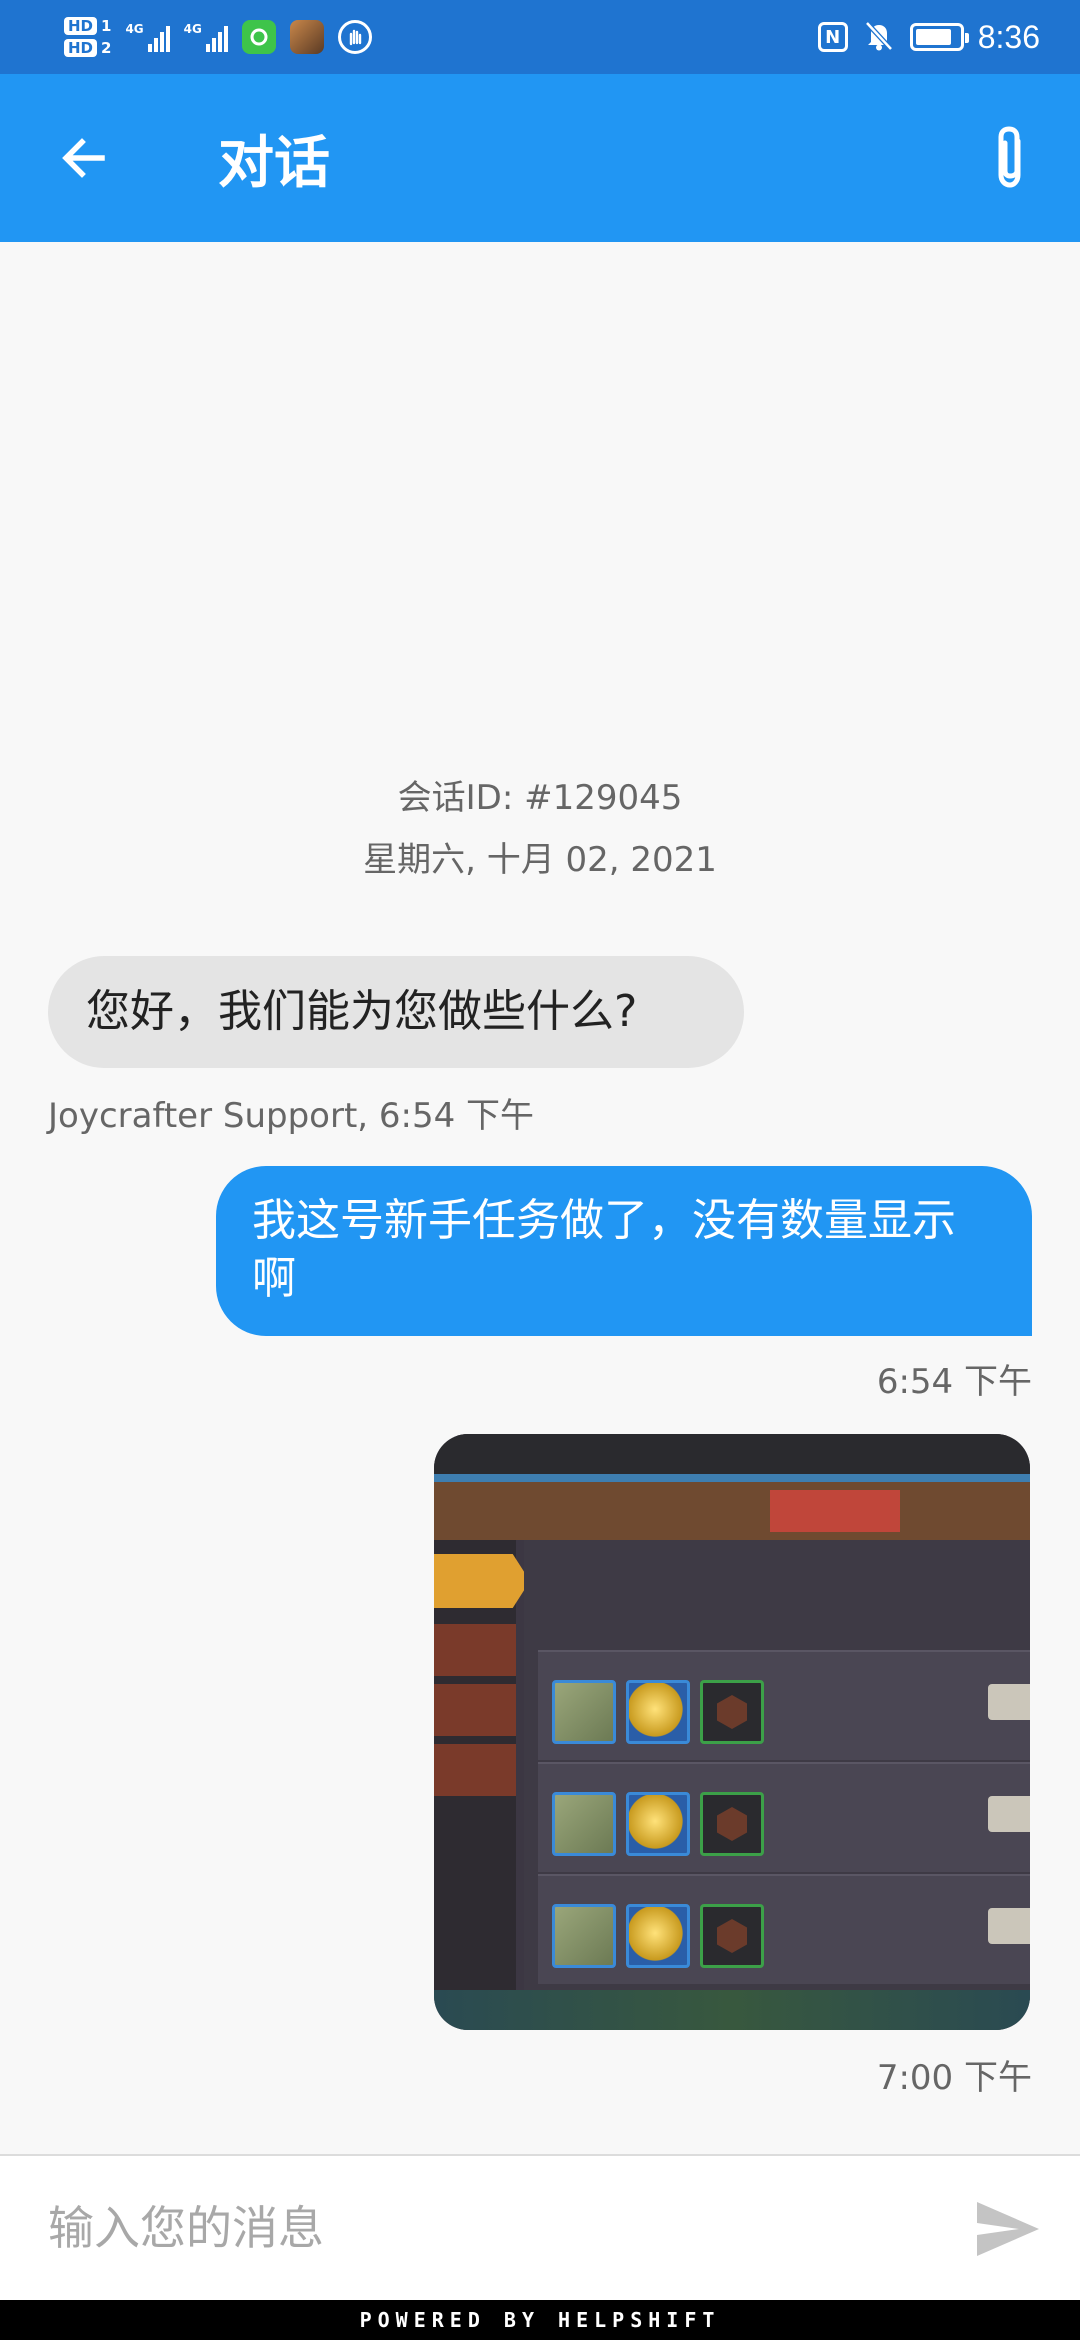 This screenshot has height=2340, width=1080. I want to click on send-button, so click(1008, 2229).